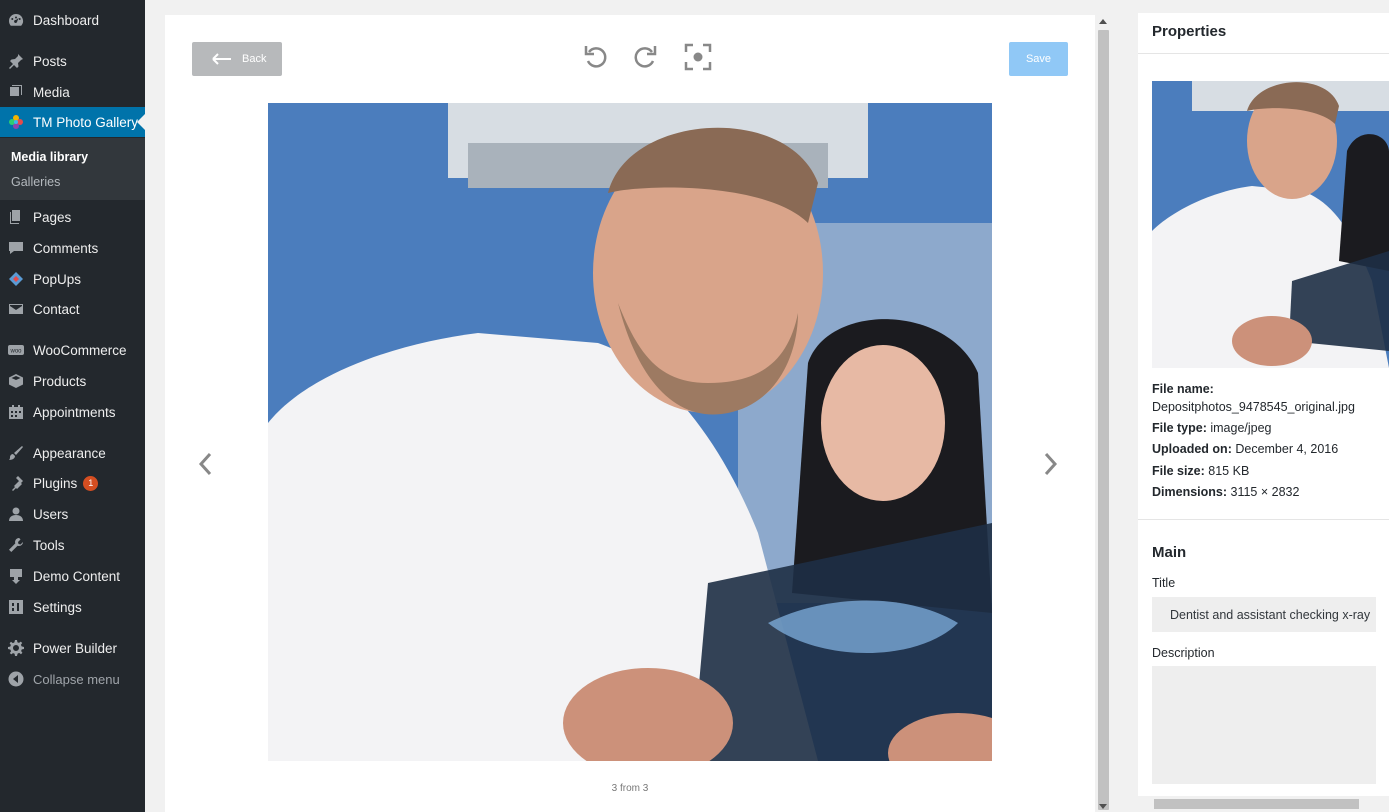 Image resolution: width=1389 pixels, height=812 pixels. I want to click on image-pager: 3 from 3, so click(630, 788).